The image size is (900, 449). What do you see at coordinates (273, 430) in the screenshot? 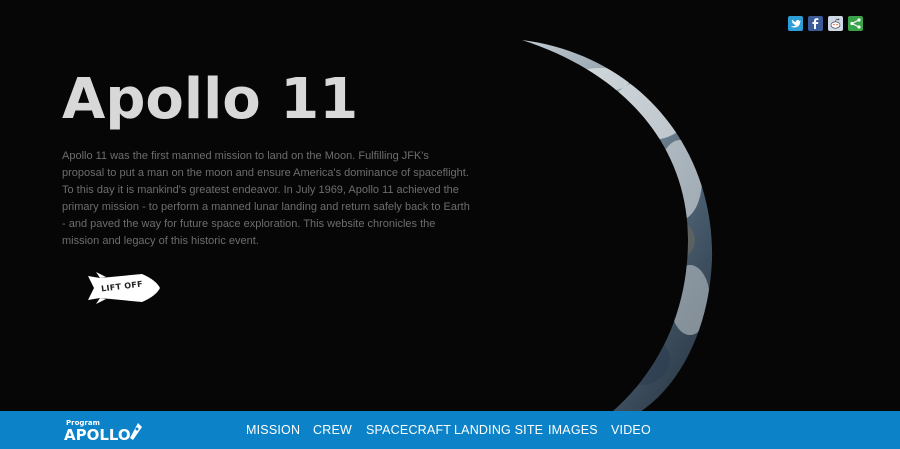
I see `nav-item-mission: MISSION` at bounding box center [273, 430].